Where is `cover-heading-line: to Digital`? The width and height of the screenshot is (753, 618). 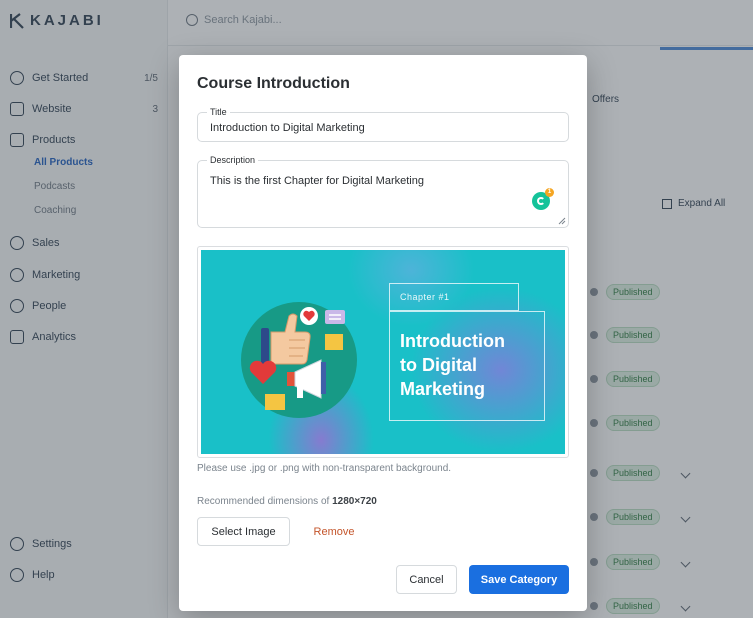
cover-heading-line: to Digital is located at coordinates (438, 365).